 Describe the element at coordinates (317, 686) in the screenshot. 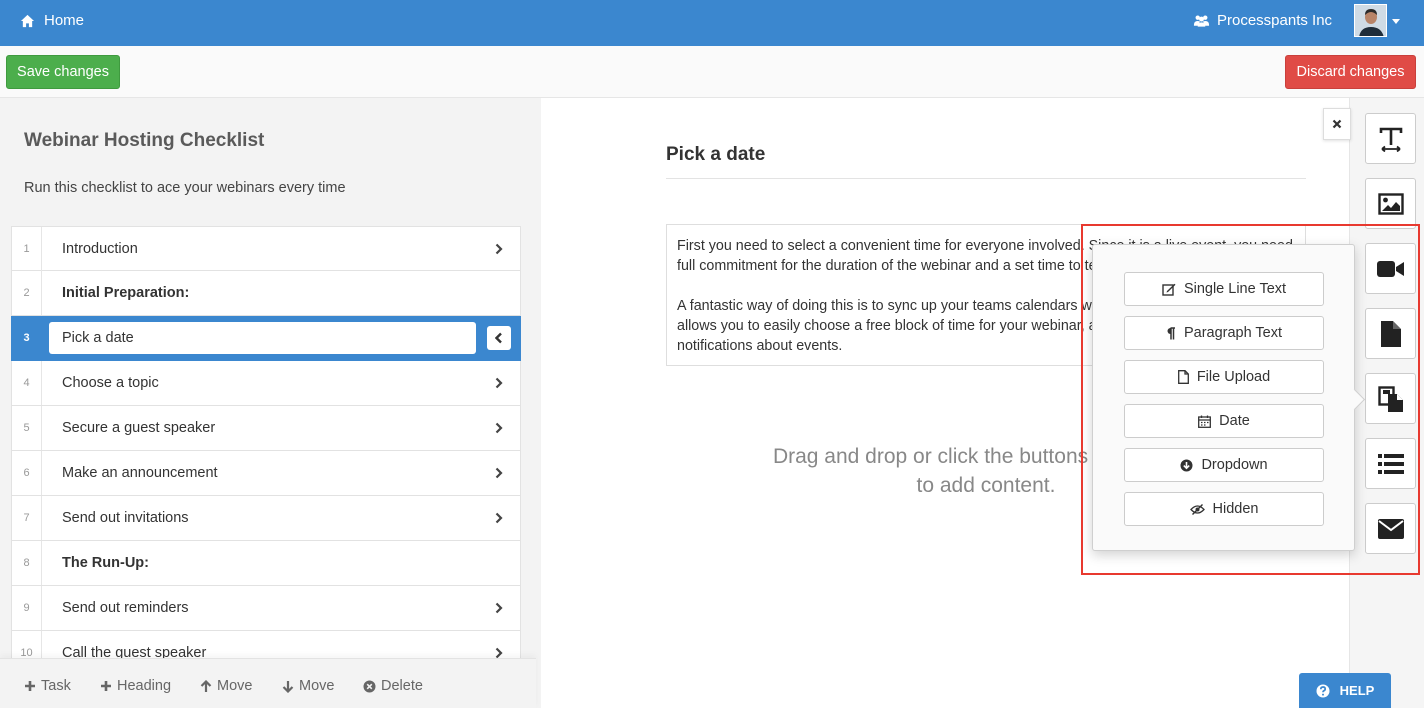

I see `move-down-label: Move` at that location.